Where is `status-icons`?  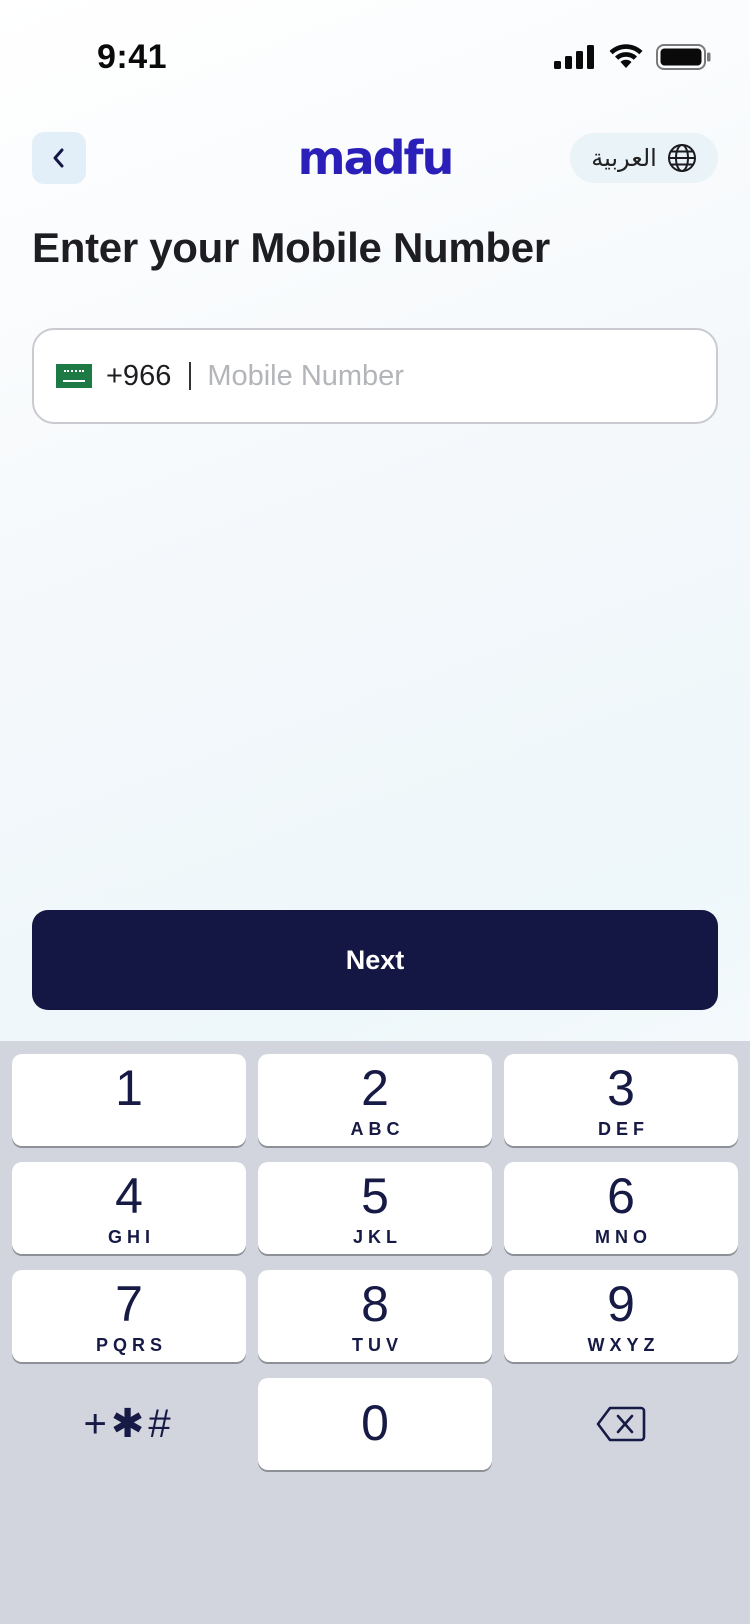 status-icons is located at coordinates (633, 57).